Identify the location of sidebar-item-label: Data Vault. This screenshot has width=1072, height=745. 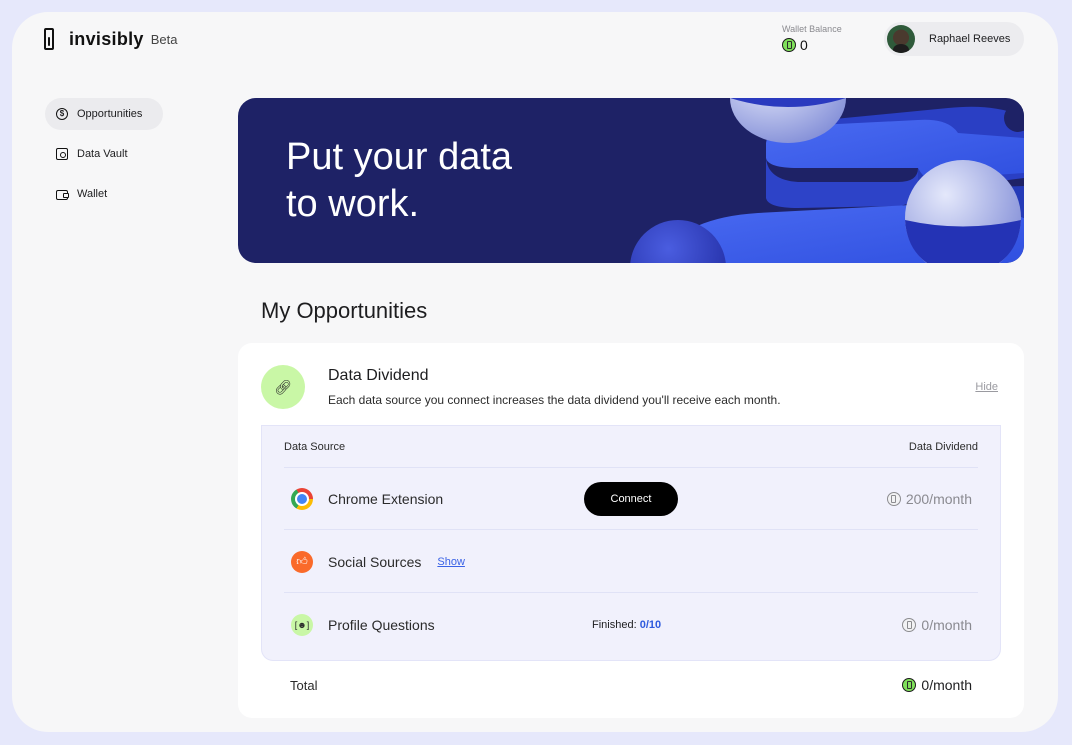
(102, 154).